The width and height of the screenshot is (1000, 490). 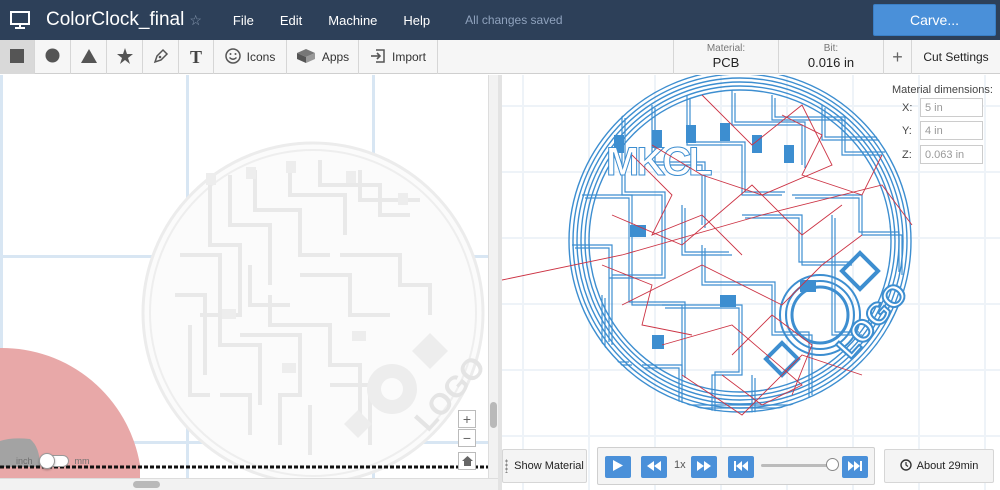 I want to click on show-material-button: Show Material, so click(x=544, y=466).